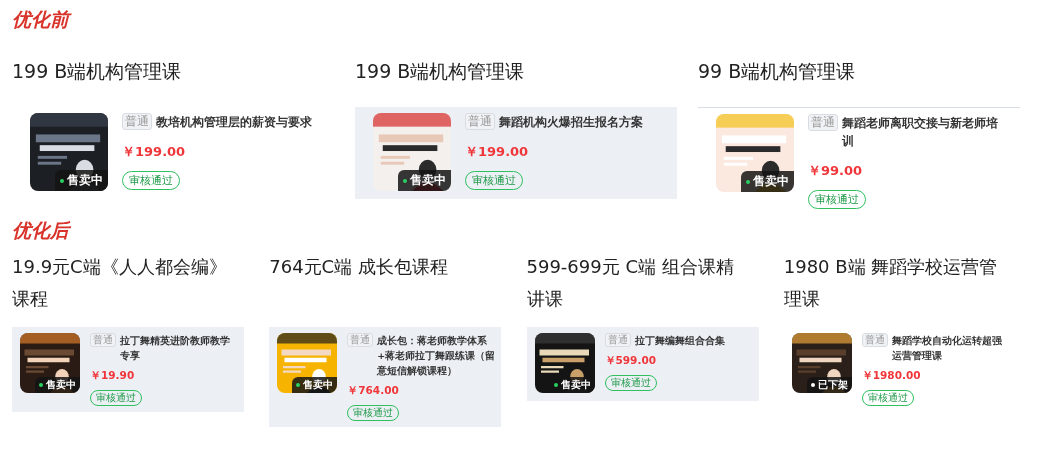  Describe the element at coordinates (947, 348) in the screenshot. I see `product-name: 舞蹈学校自动化运转超强运营管理课` at that location.